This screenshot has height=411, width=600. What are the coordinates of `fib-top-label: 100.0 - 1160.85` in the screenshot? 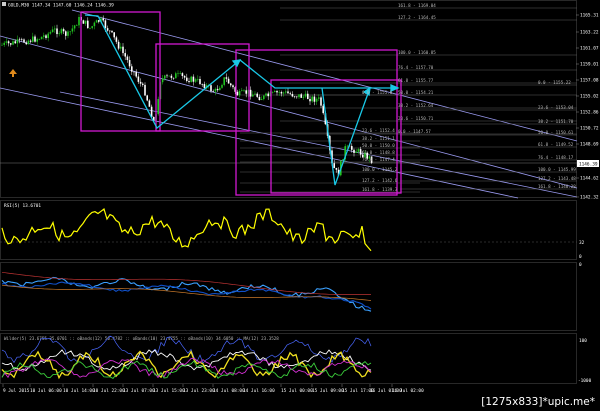 It's located at (417, 52).